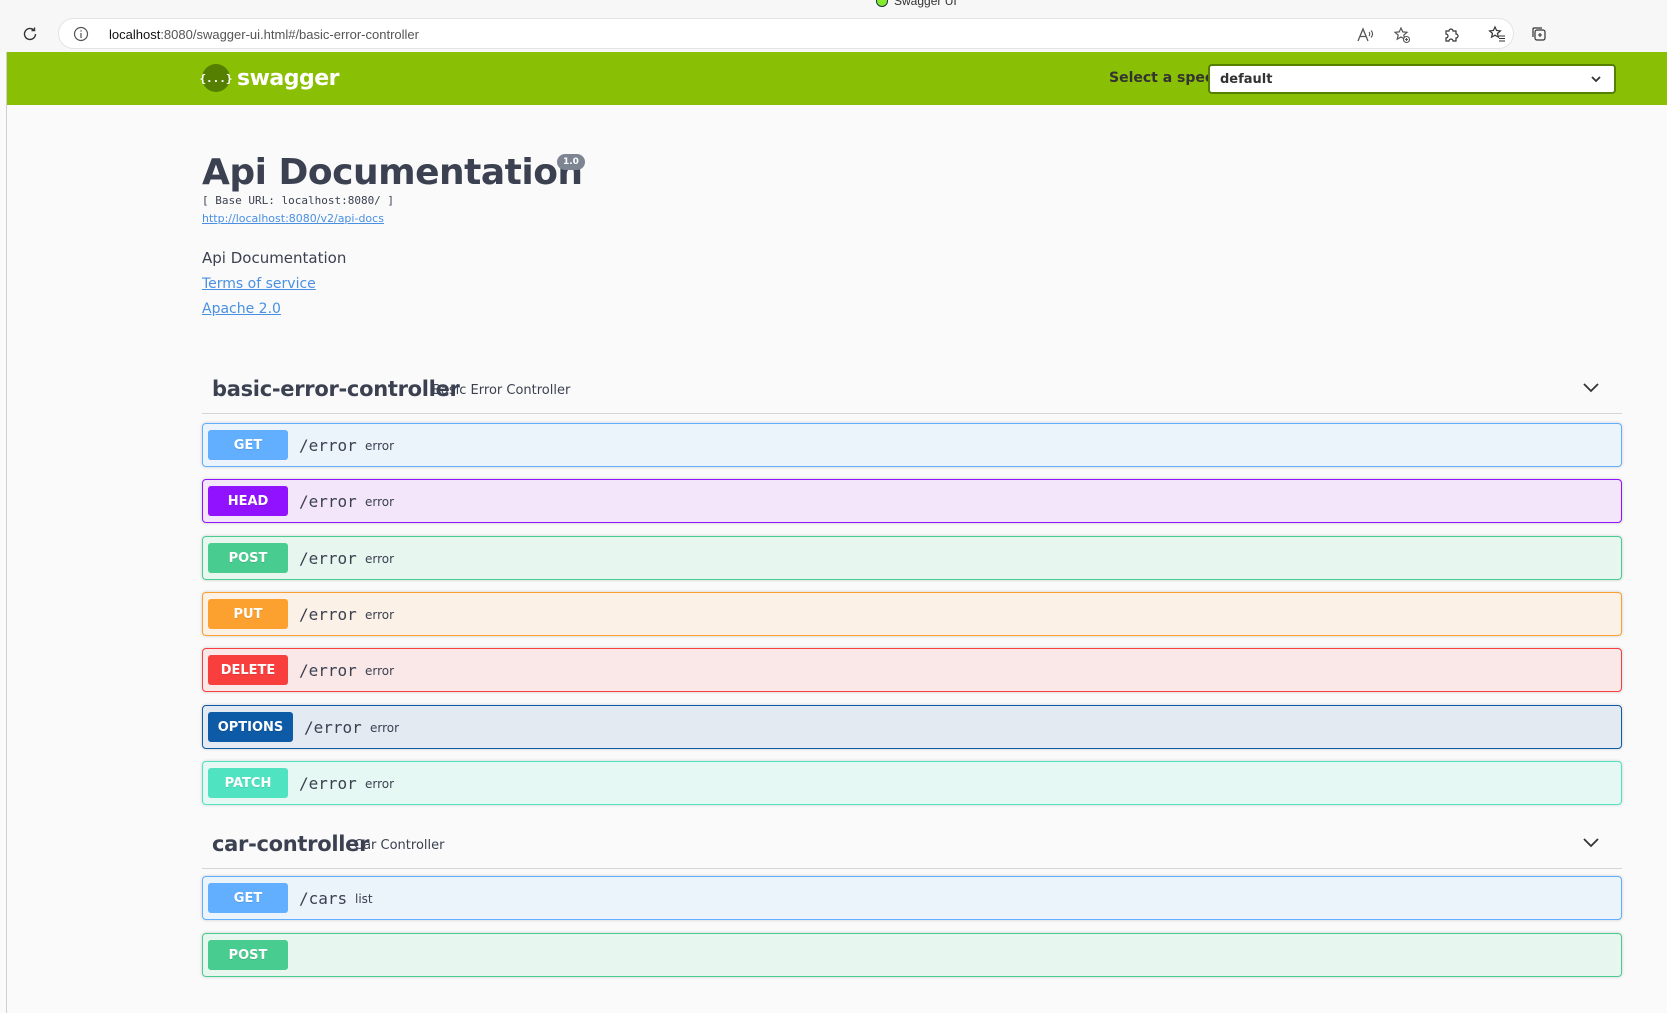 The width and height of the screenshot is (1667, 1013). Describe the element at coordinates (293, 218) in the screenshot. I see `api-docs-link: http://localhost:8080/v2/api-docs` at that location.